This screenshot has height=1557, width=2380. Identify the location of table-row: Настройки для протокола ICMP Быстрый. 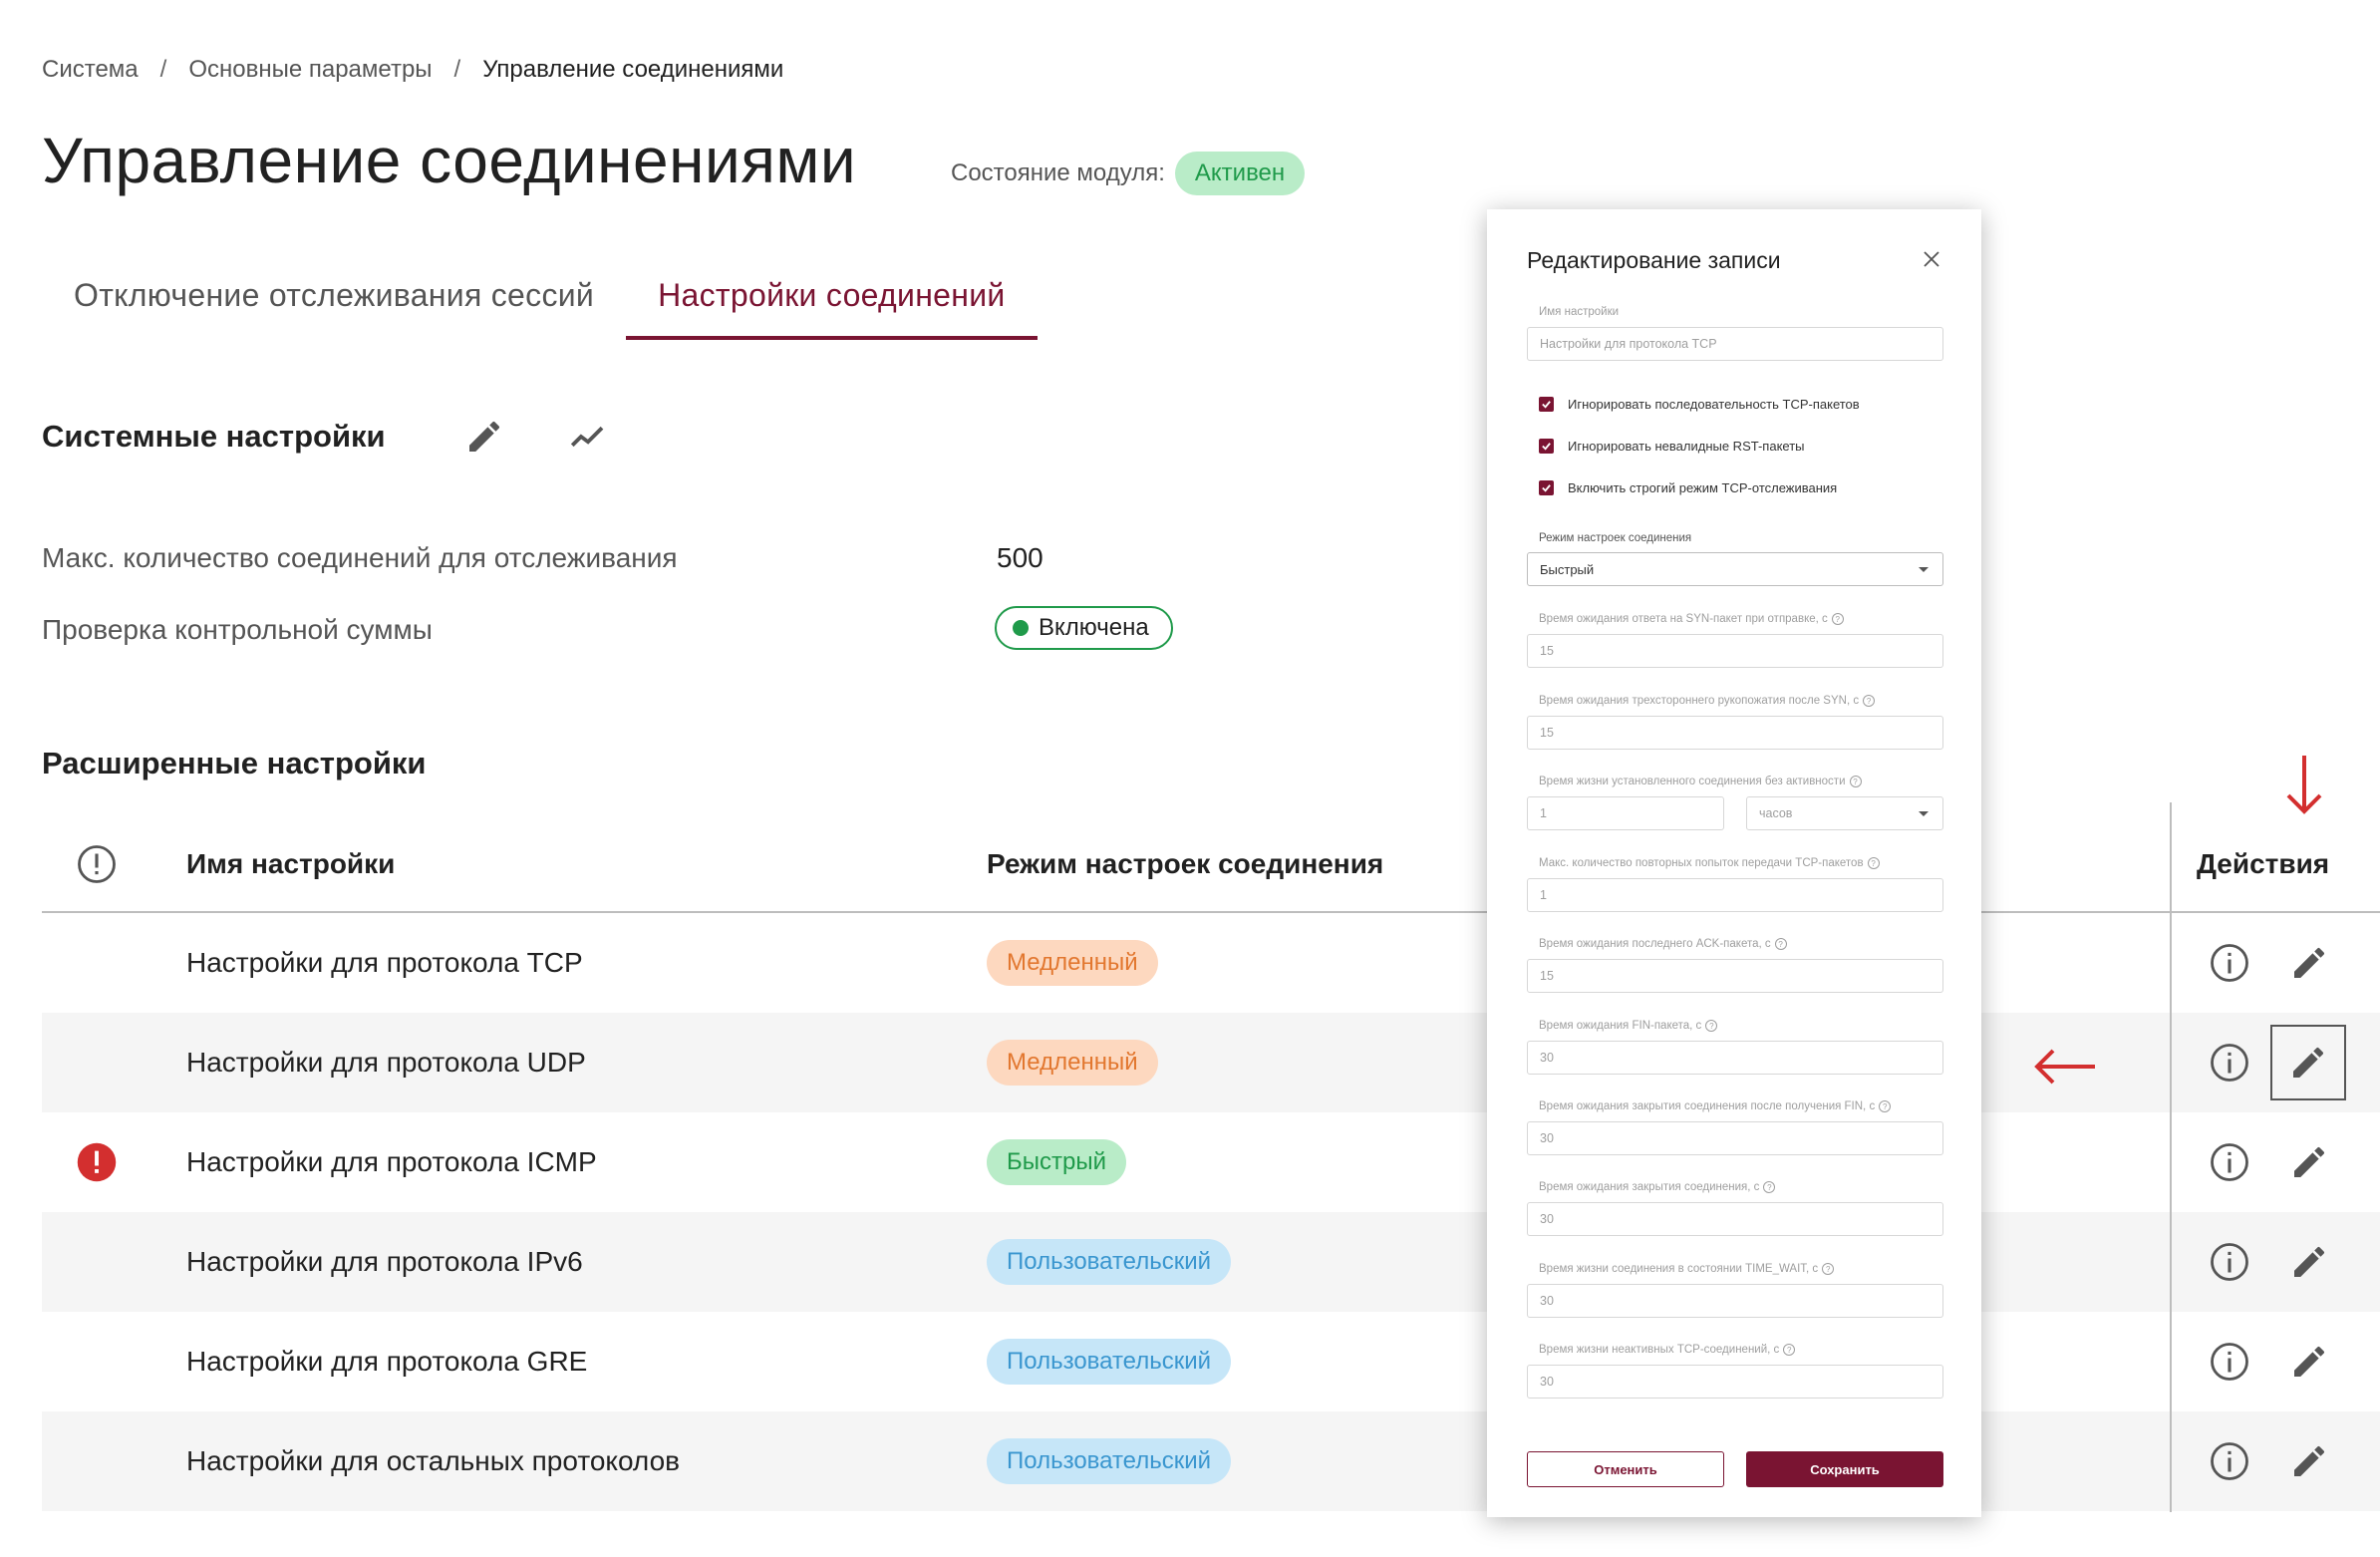
(1211, 1162).